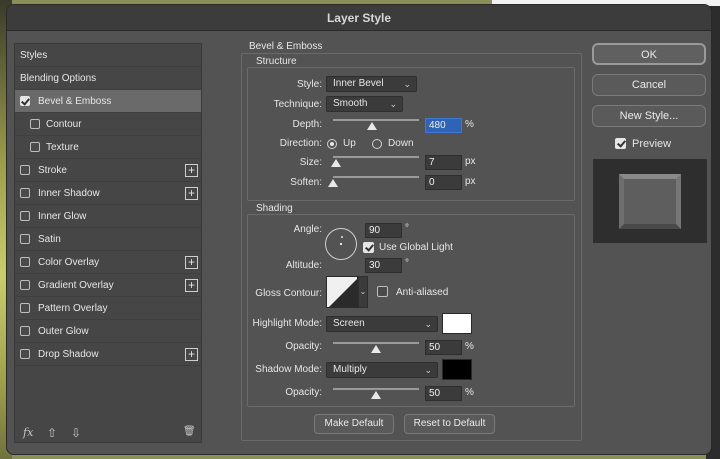  I want to click on shadow-opacity-track, so click(376, 389).